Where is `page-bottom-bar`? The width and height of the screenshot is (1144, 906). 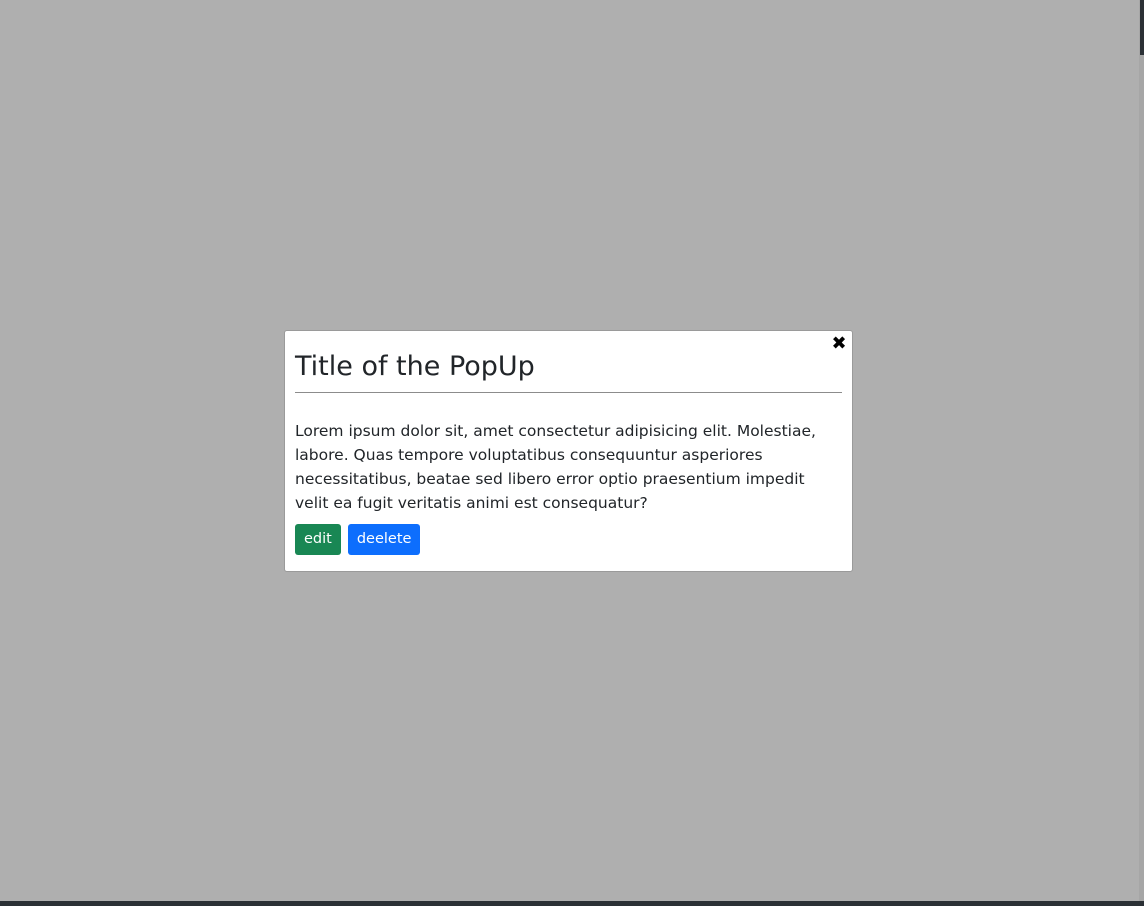
page-bottom-bar is located at coordinates (572, 903).